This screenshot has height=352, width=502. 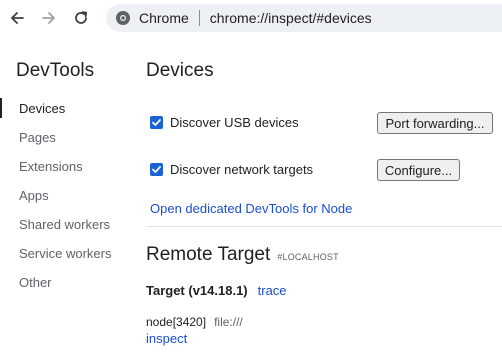 What do you see at coordinates (324, 226) in the screenshot?
I see `section-divider` at bounding box center [324, 226].